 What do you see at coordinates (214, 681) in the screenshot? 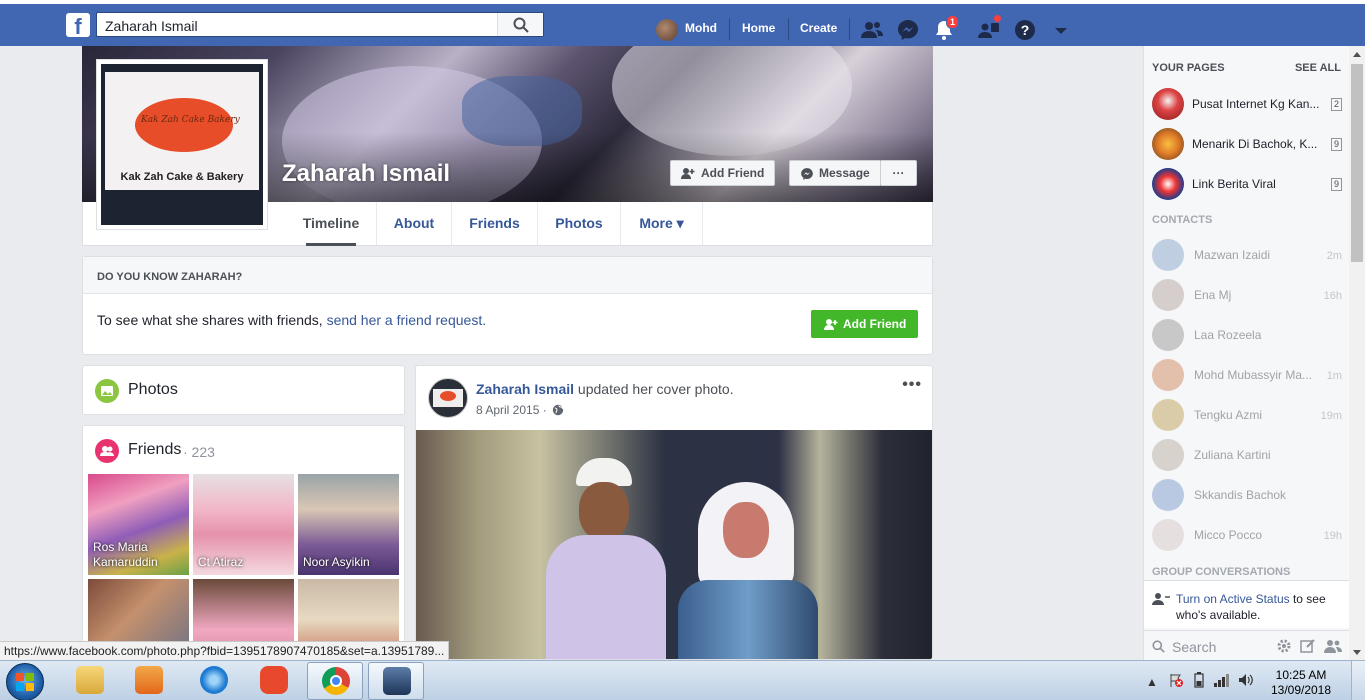
I see `taskbar-internet-explorer` at bounding box center [214, 681].